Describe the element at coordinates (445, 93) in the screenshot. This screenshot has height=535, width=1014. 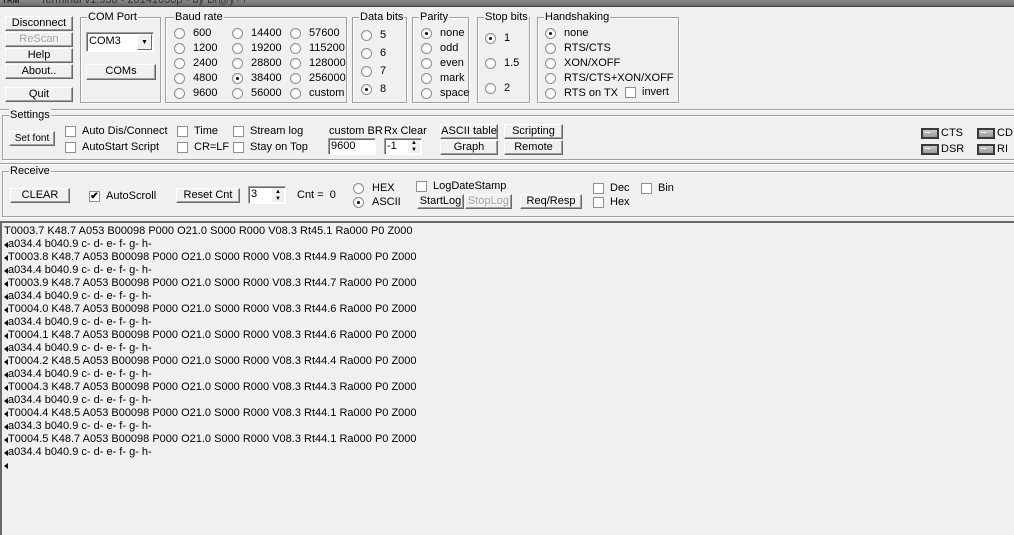
I see `parity-space-radio: space` at that location.